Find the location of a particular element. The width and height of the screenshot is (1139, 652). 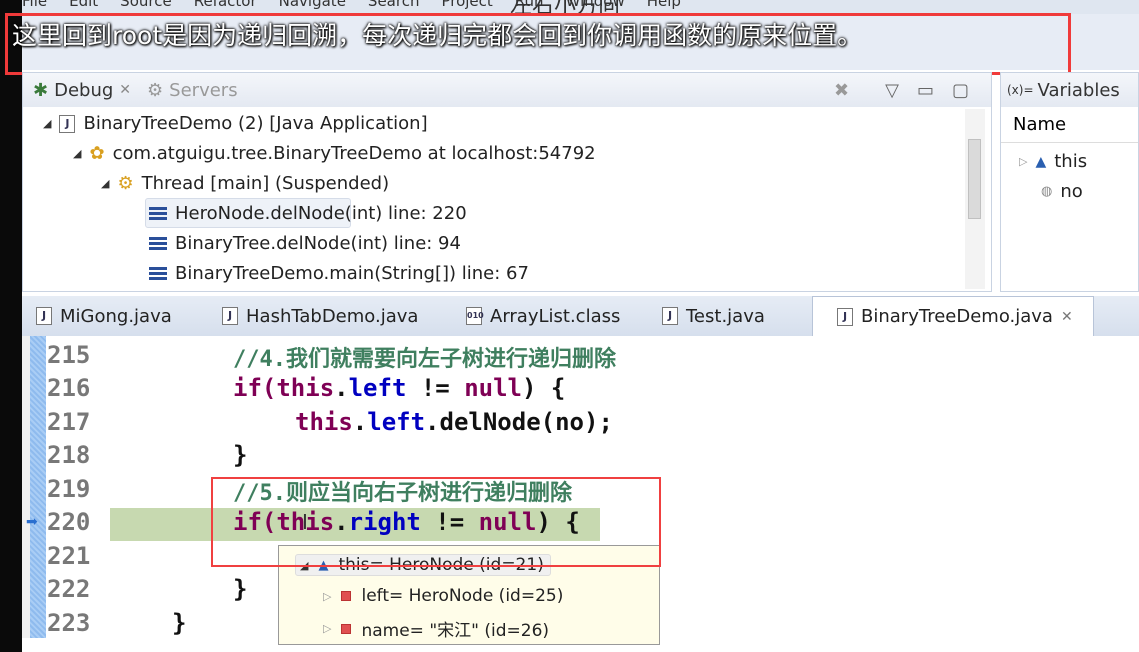

column-header-name: Name is located at coordinates (1069, 125).